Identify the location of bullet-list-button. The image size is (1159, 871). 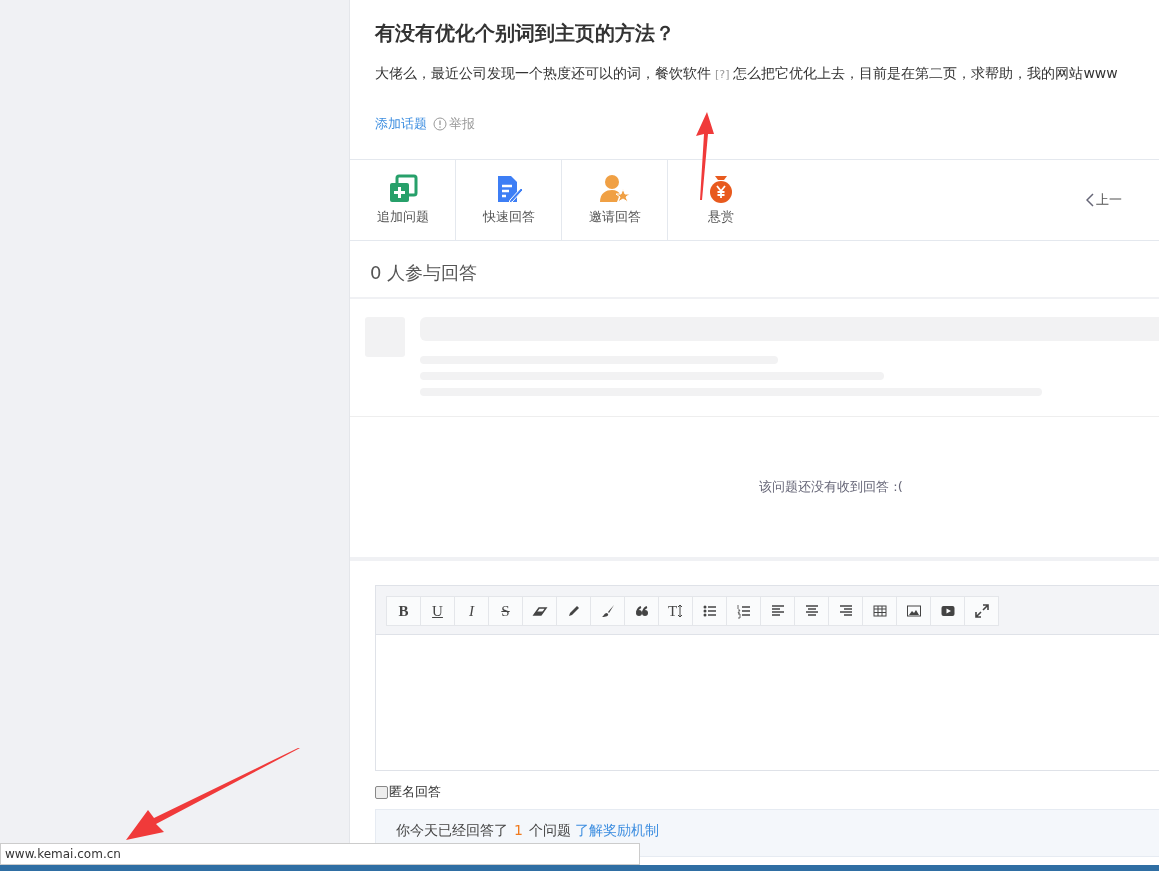
(709, 611).